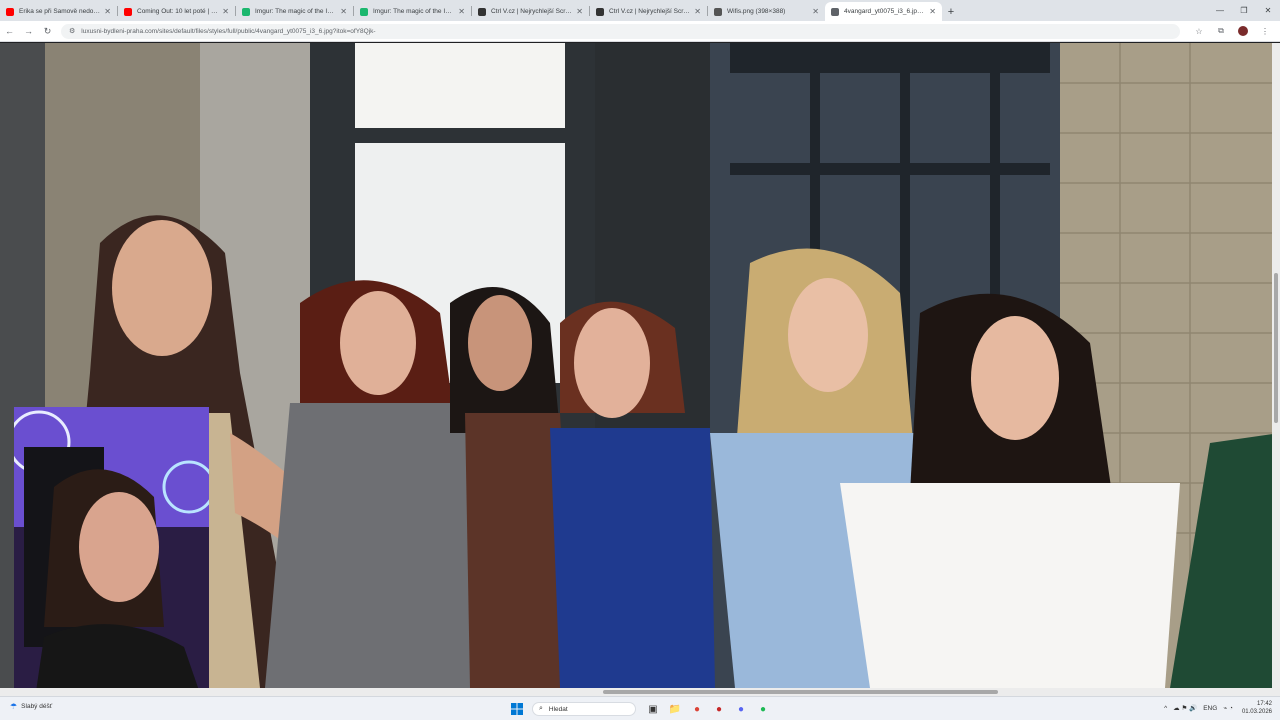  I want to click on search-icon: ⌕, so click(541, 708).